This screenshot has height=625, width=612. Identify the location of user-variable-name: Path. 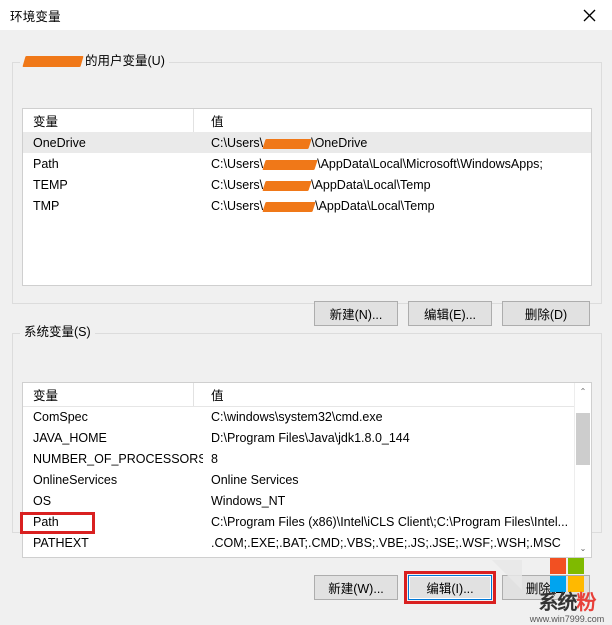
(46, 163).